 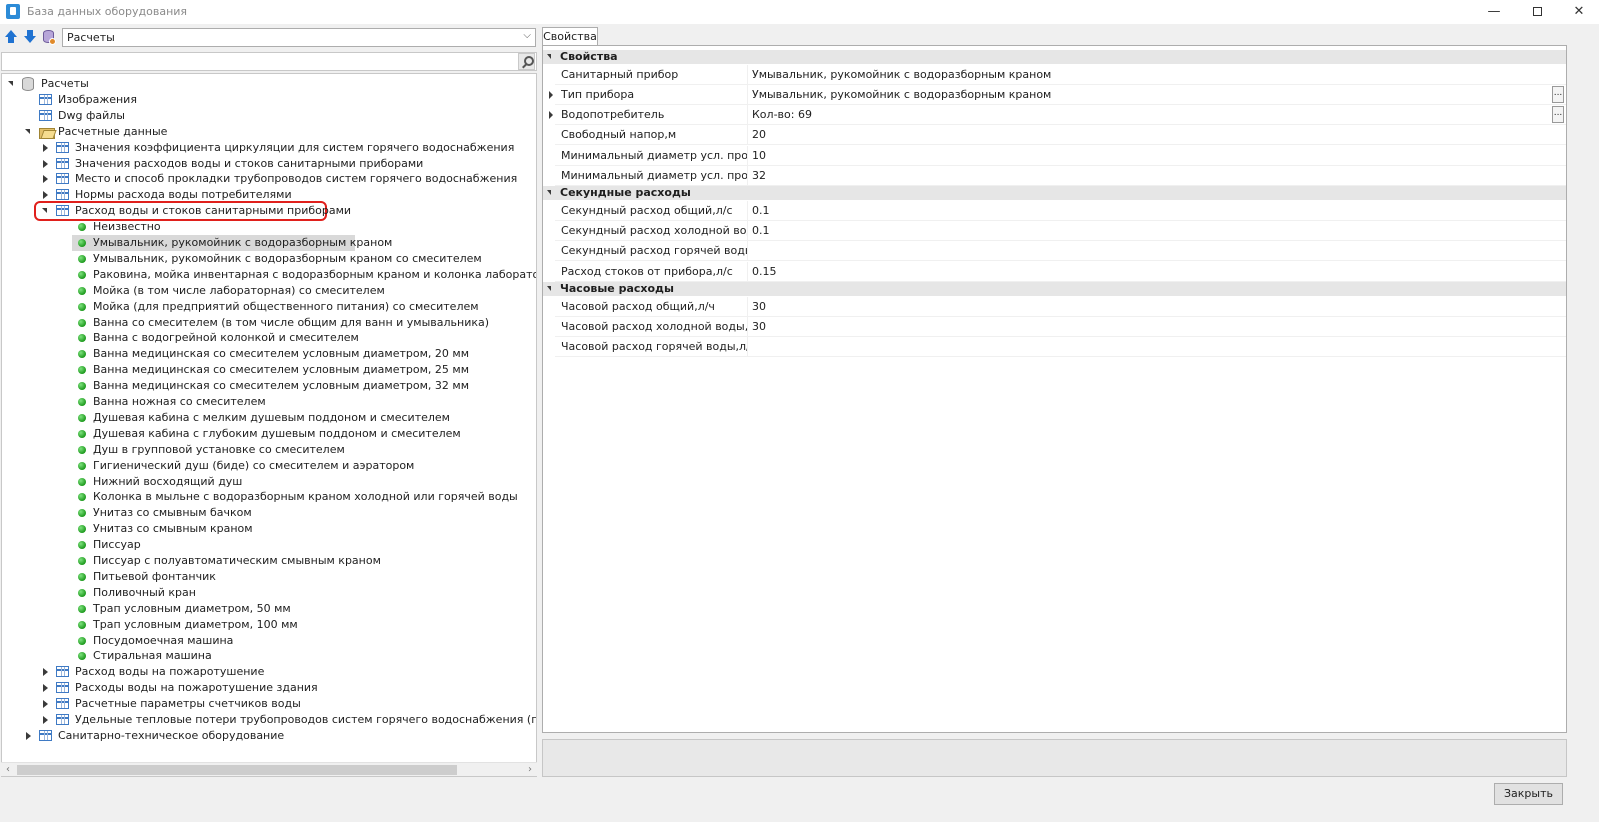 What do you see at coordinates (1054, 135) in the screenshot?
I see `property-row: Свободный напор,м 20` at bounding box center [1054, 135].